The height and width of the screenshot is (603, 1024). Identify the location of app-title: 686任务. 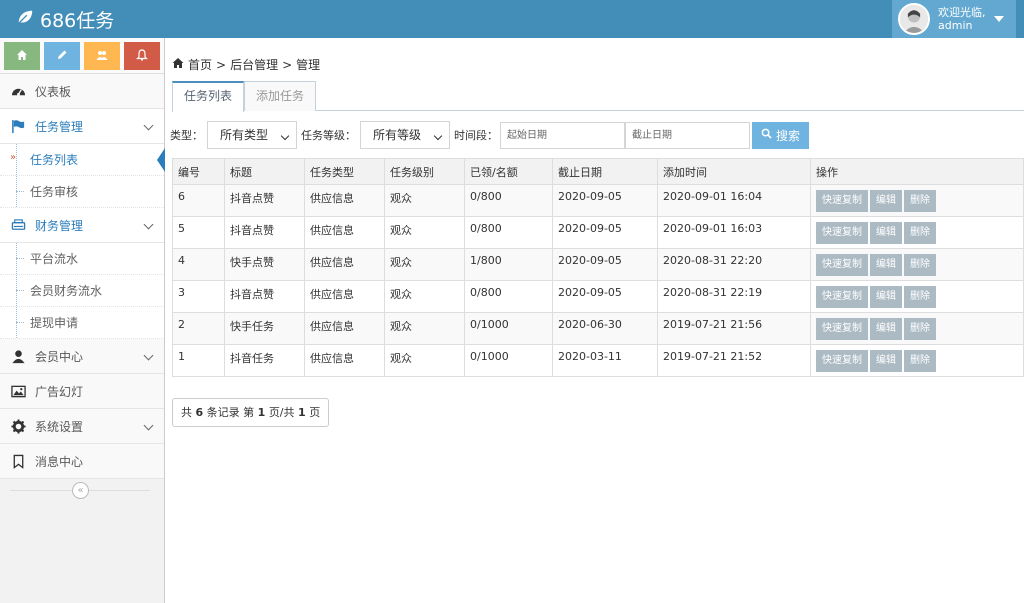
(77, 21).